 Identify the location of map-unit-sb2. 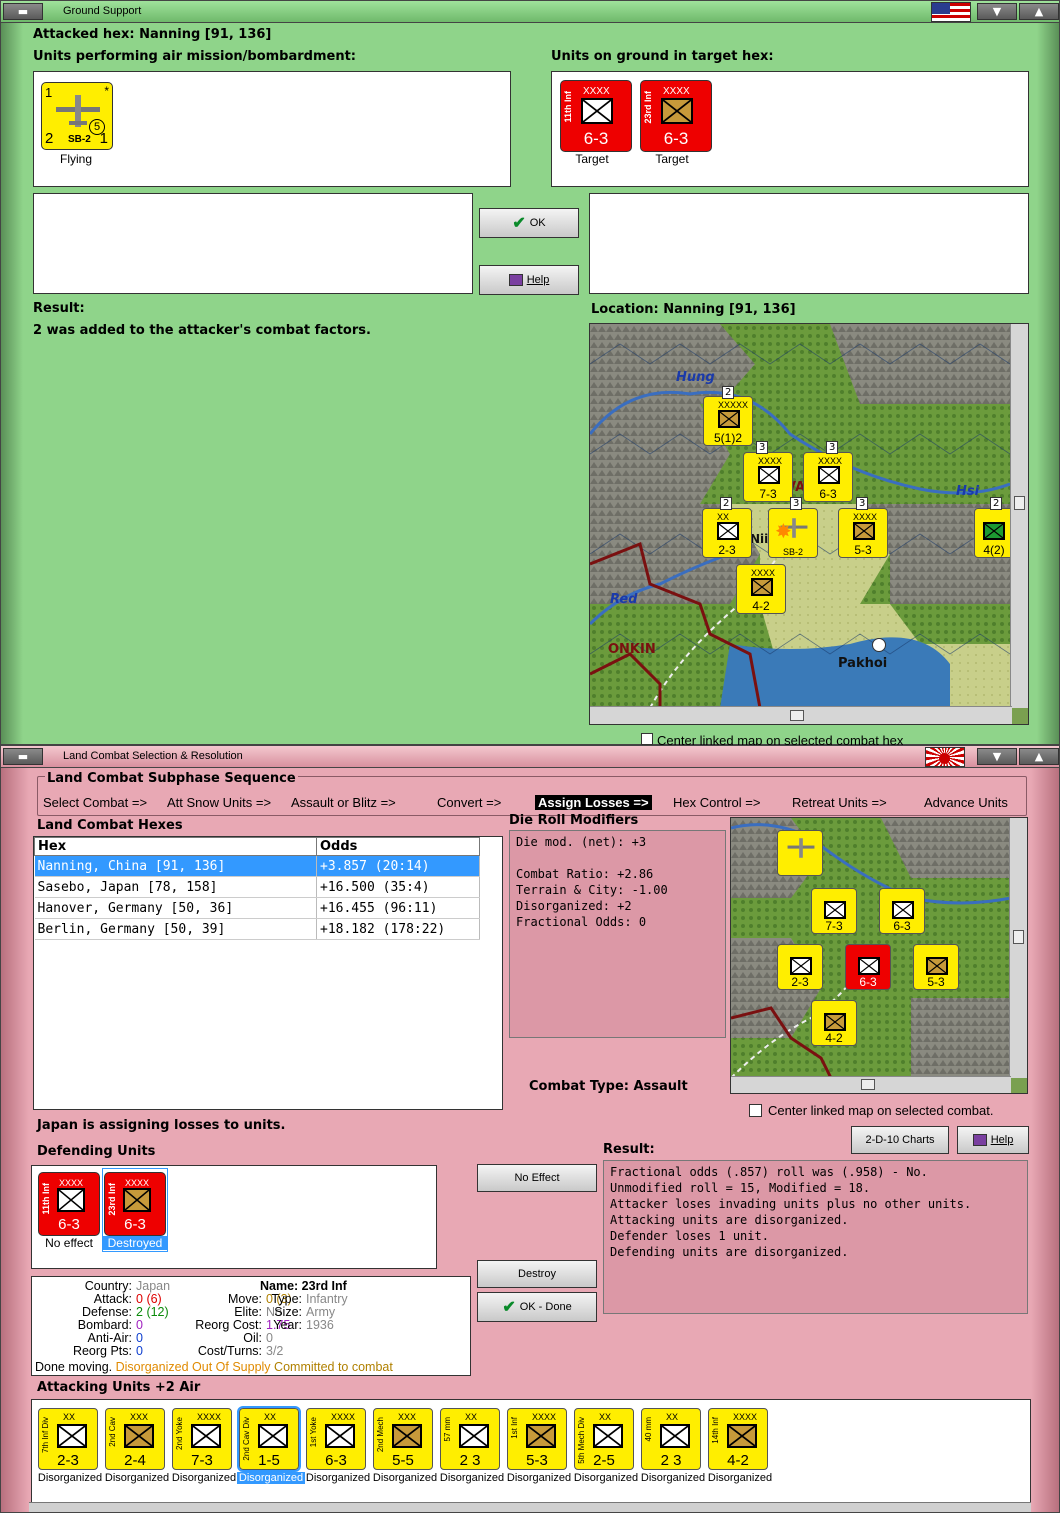
(800, 853).